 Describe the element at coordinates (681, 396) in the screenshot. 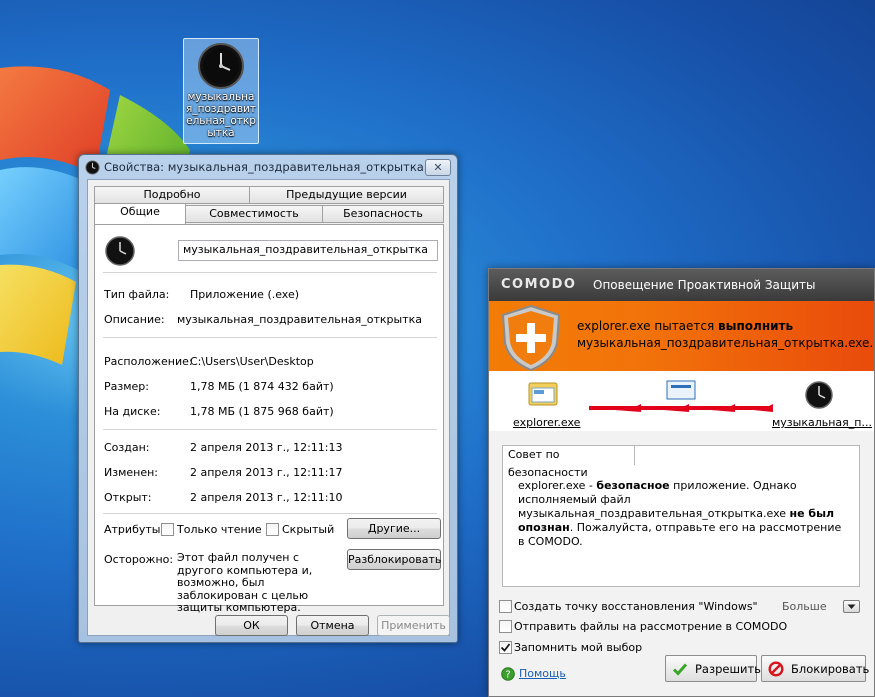

I see `arrow-flow` at that location.